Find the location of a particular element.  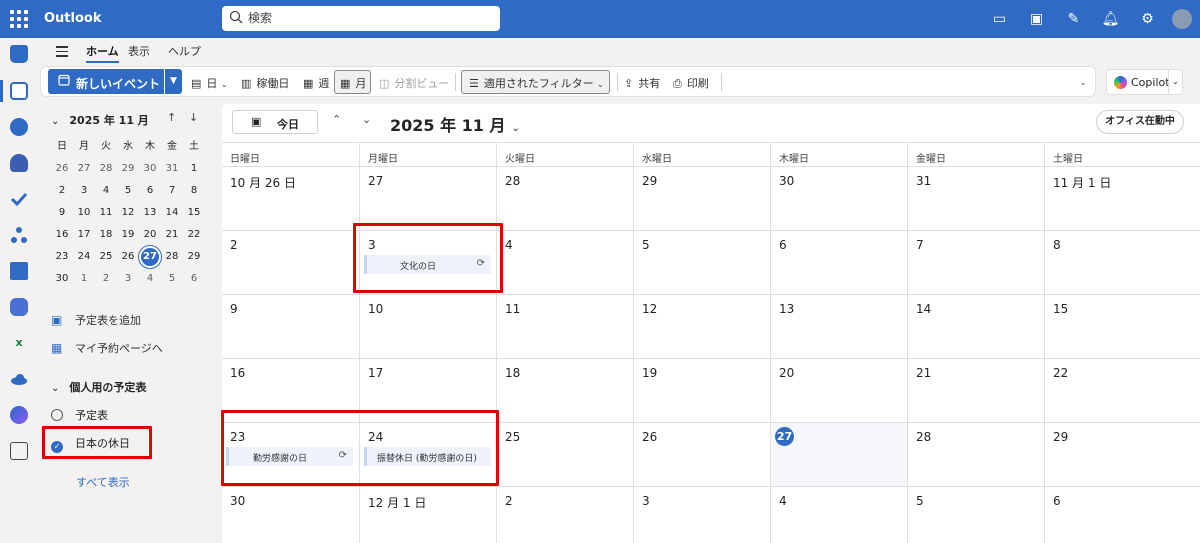

onedrive-icon is located at coordinates (19, 379).